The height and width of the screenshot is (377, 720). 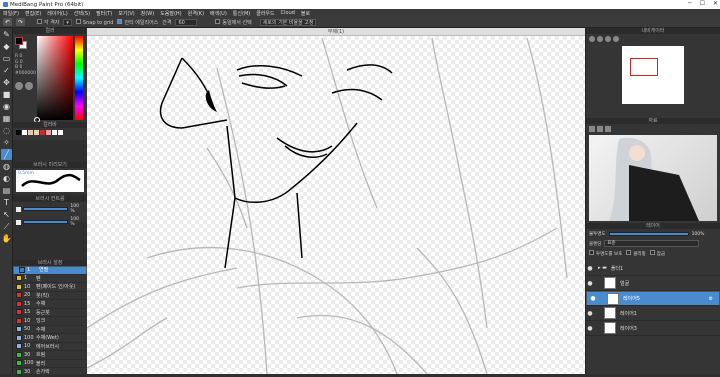 What do you see at coordinates (186, 22) in the screenshot?
I see `interval-input: 60` at bounding box center [186, 22].